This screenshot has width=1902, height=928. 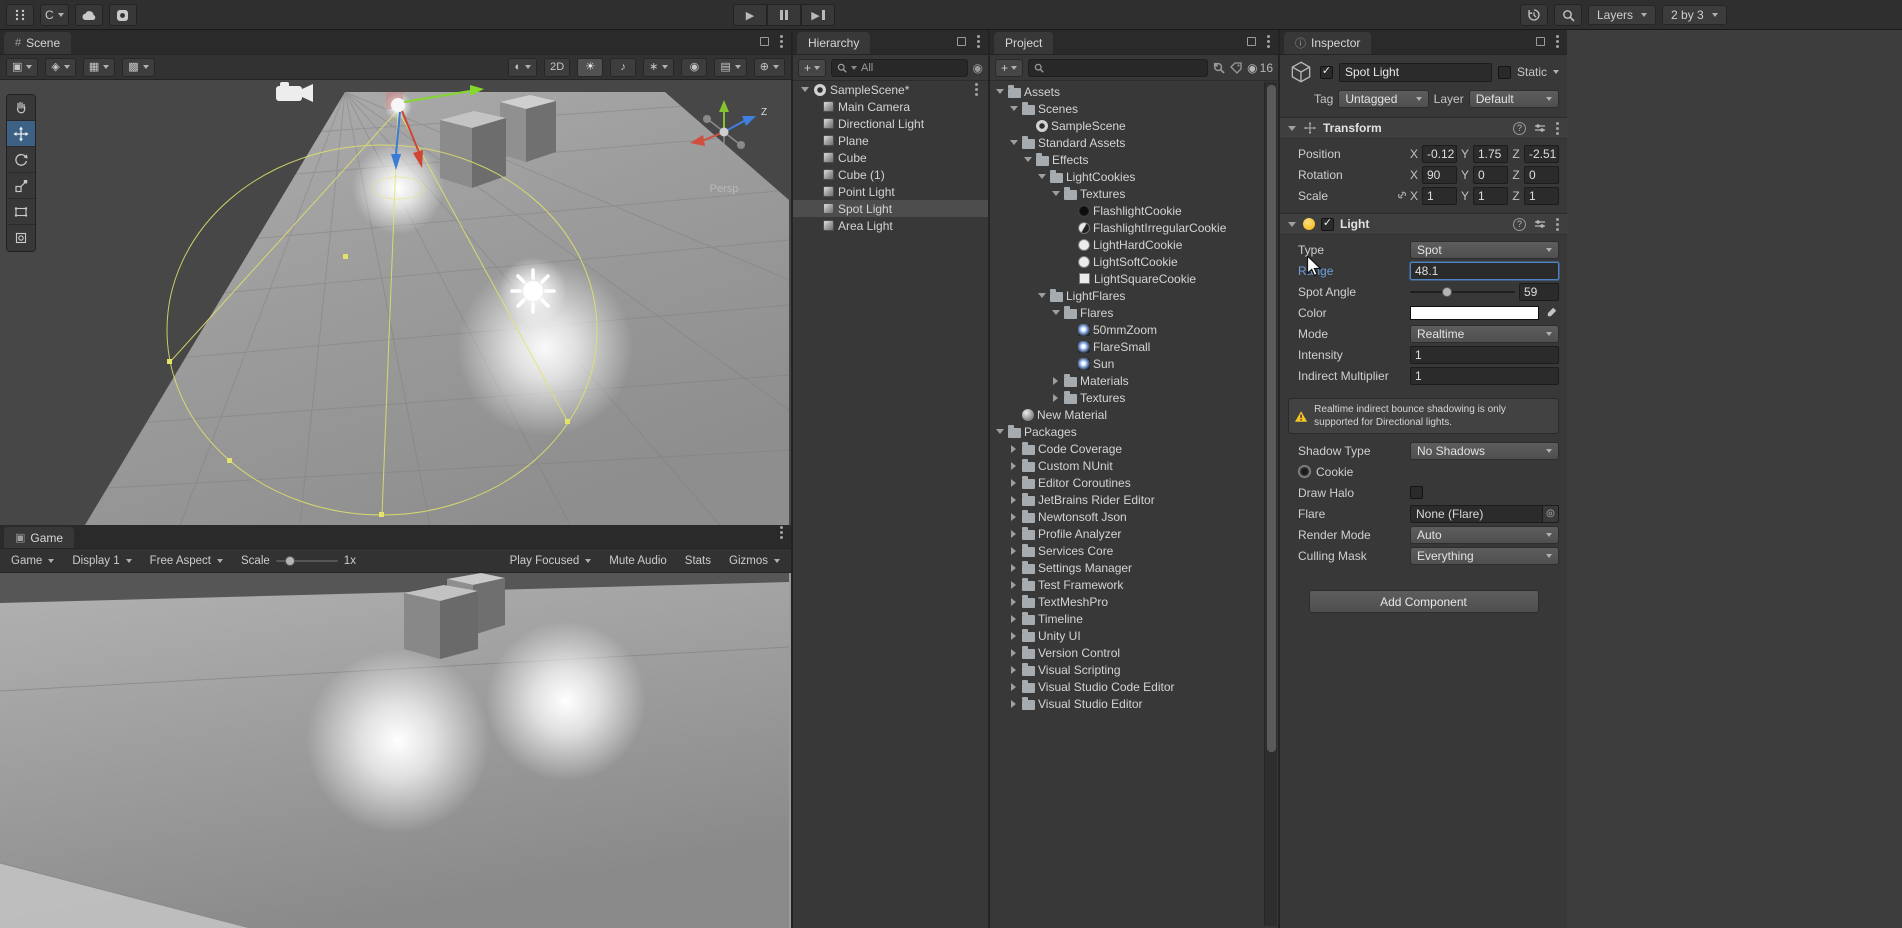 What do you see at coordinates (1541, 174) in the screenshot?
I see `transform-z-field: 0` at bounding box center [1541, 174].